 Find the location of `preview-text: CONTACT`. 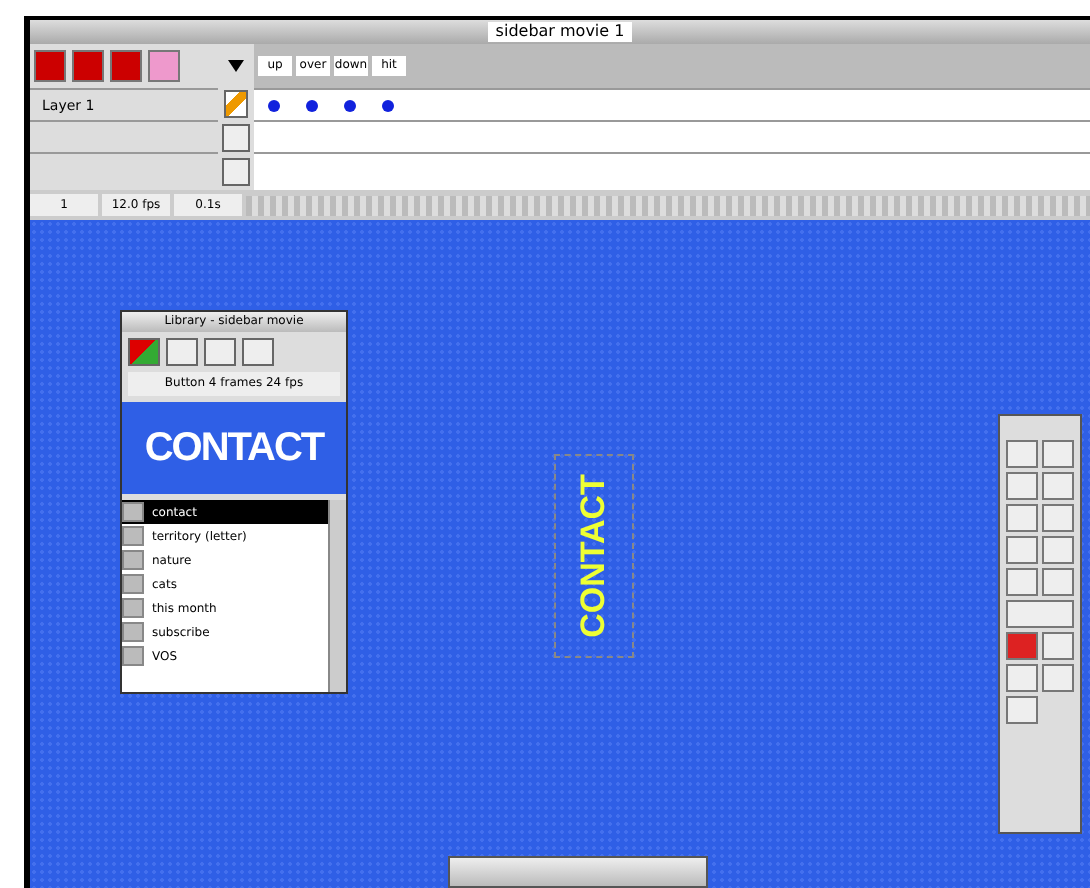

preview-text: CONTACT is located at coordinates (234, 448).